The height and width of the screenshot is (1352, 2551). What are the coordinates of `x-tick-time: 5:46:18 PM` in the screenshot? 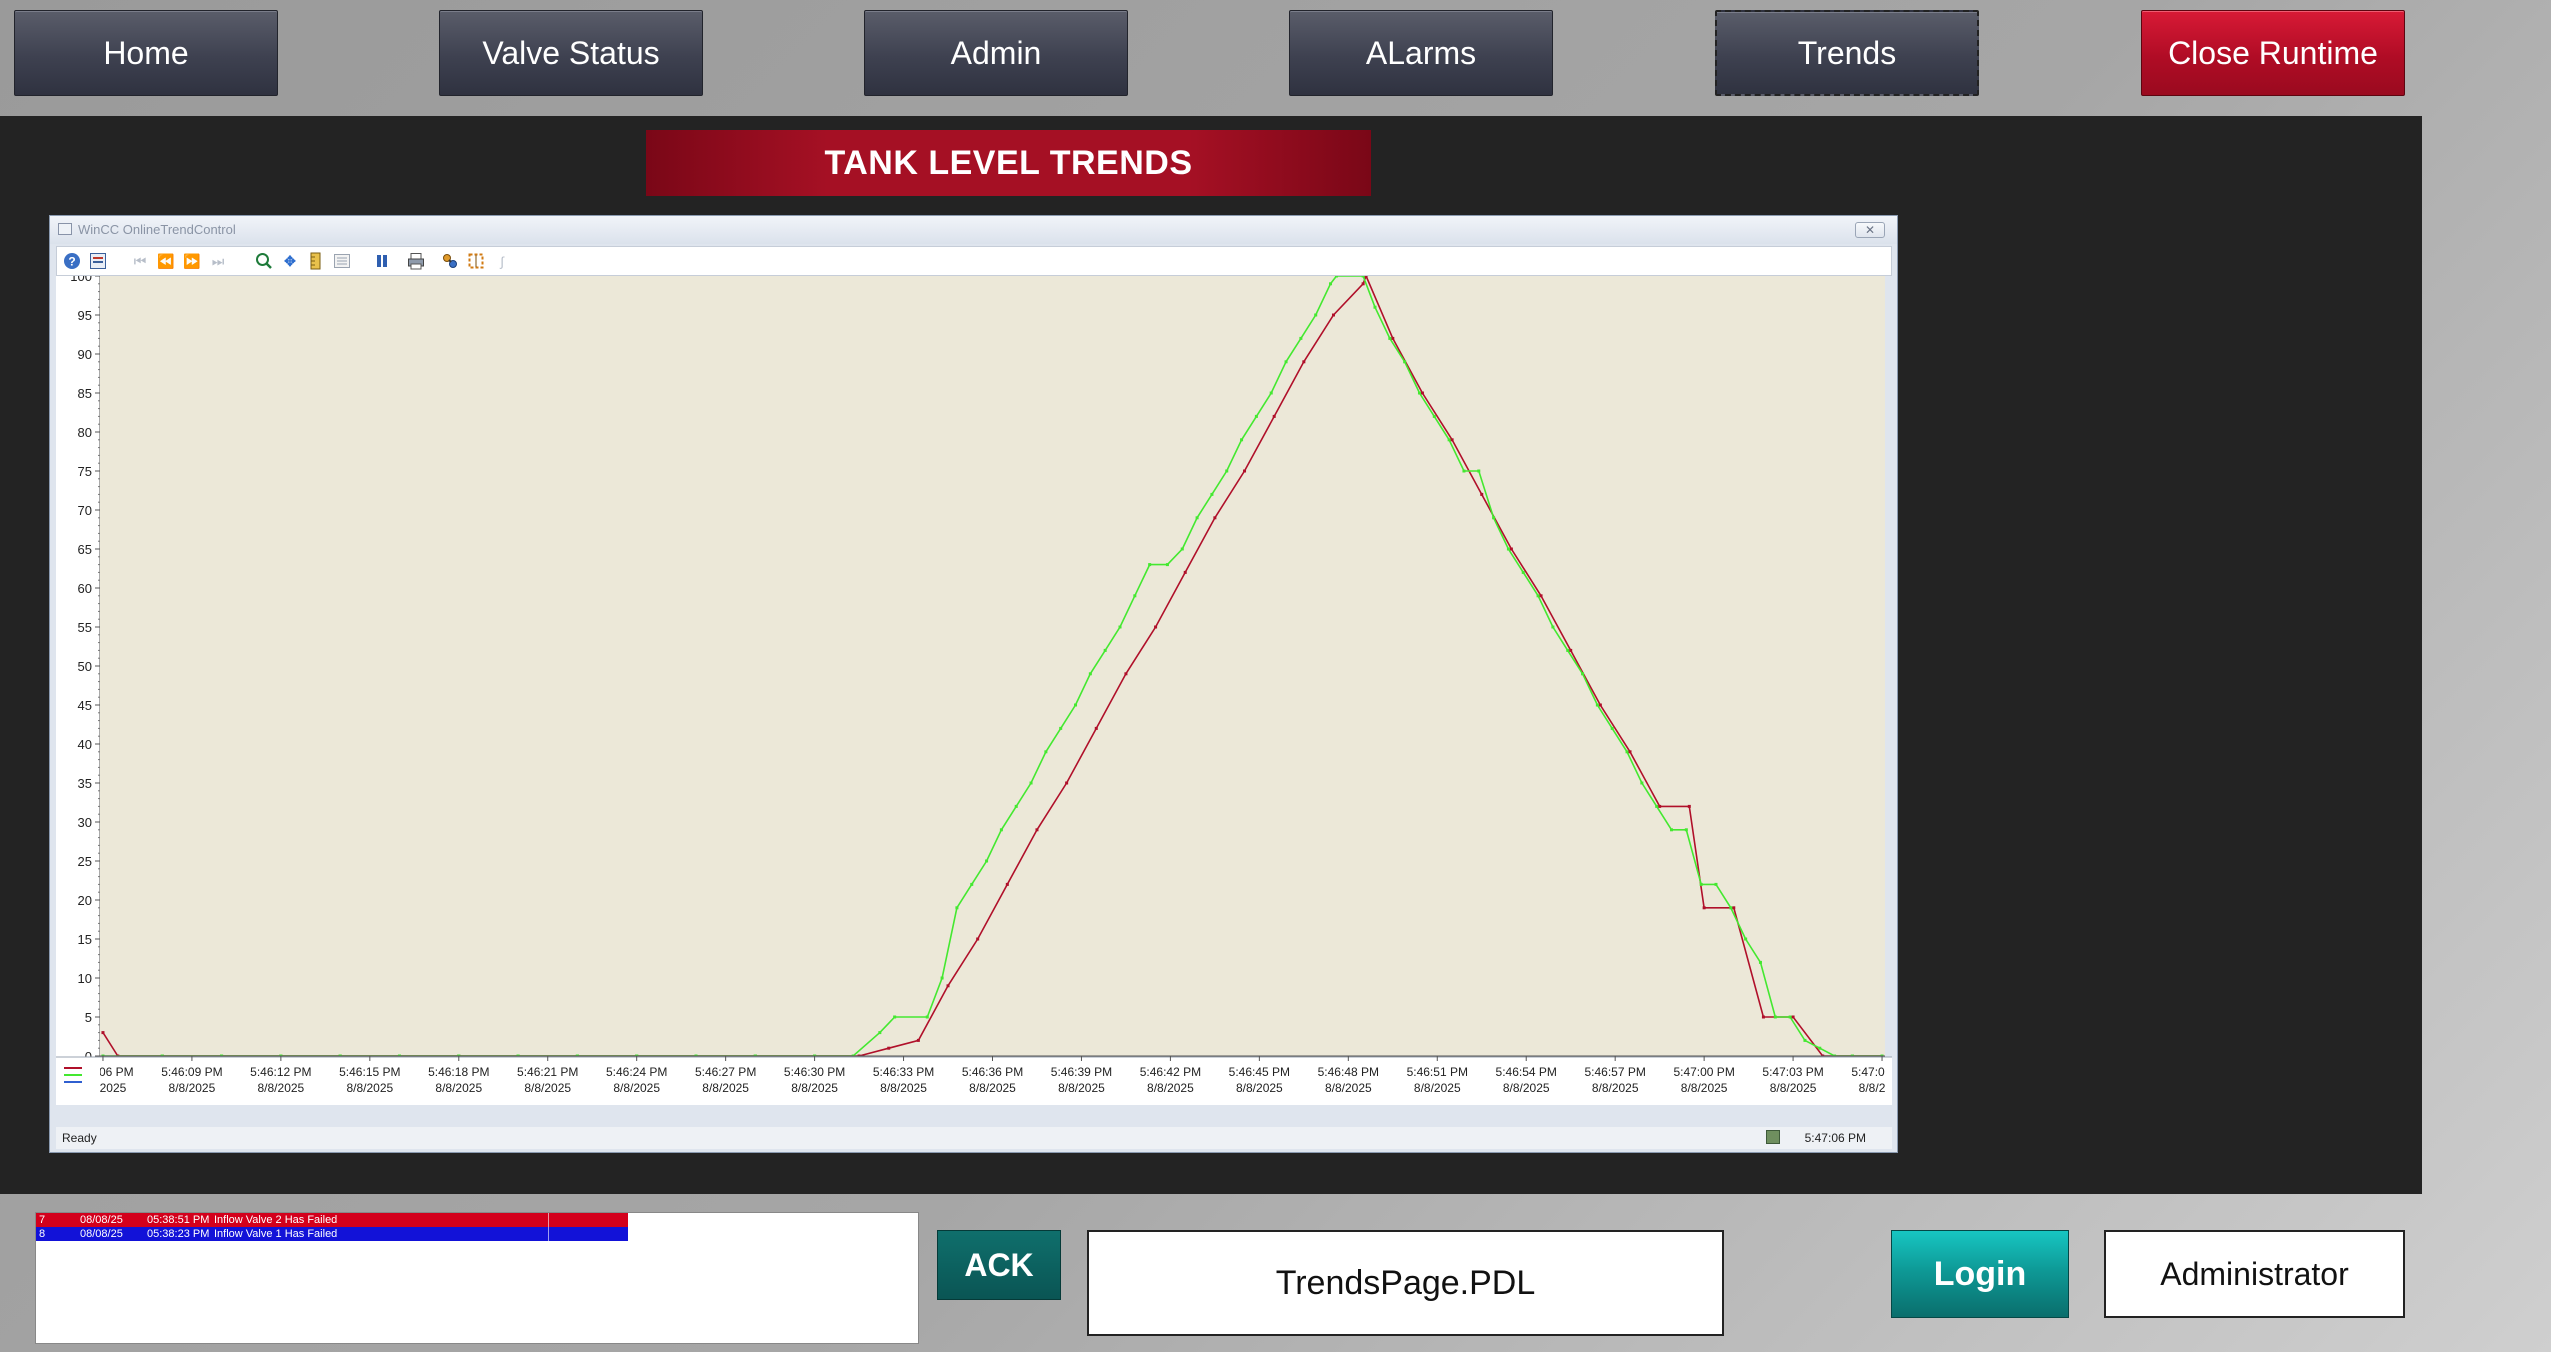 It's located at (458, 1072).